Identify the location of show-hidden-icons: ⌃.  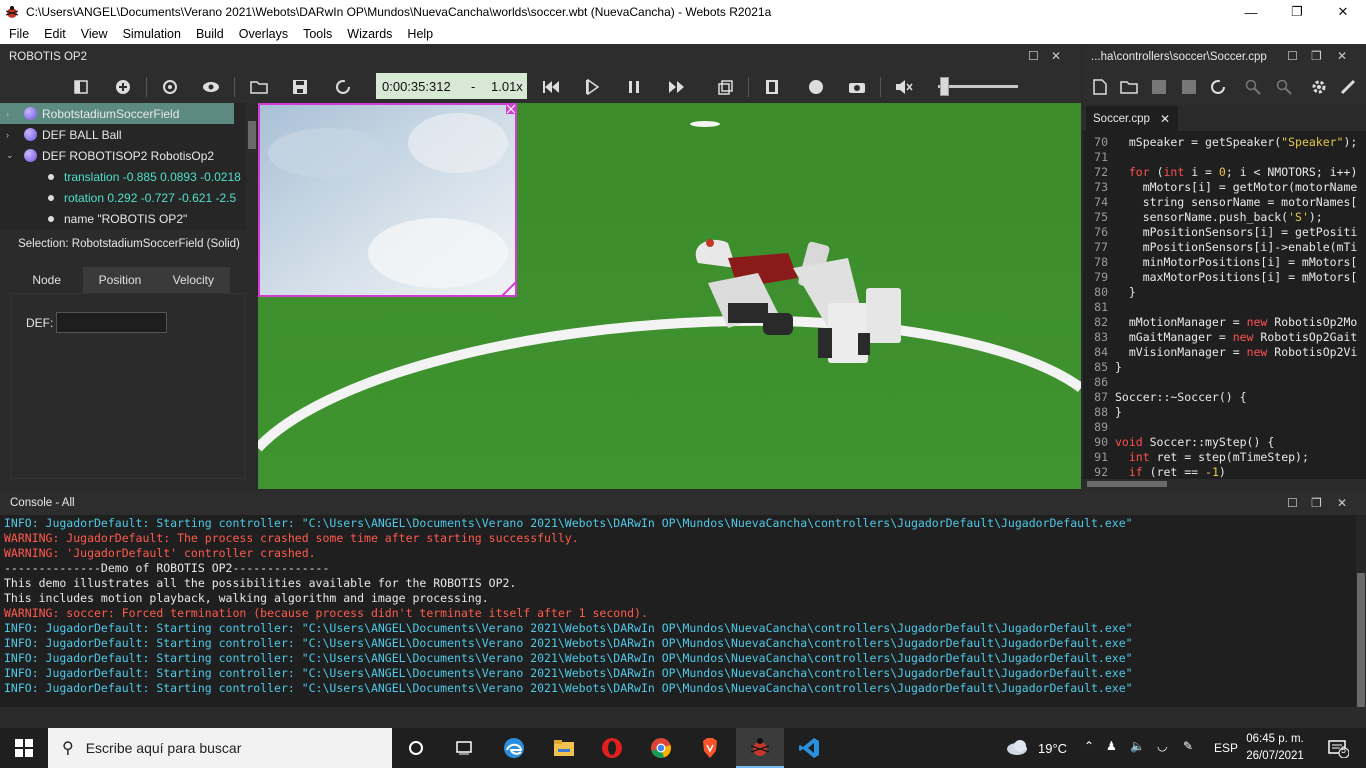
(1089, 746).